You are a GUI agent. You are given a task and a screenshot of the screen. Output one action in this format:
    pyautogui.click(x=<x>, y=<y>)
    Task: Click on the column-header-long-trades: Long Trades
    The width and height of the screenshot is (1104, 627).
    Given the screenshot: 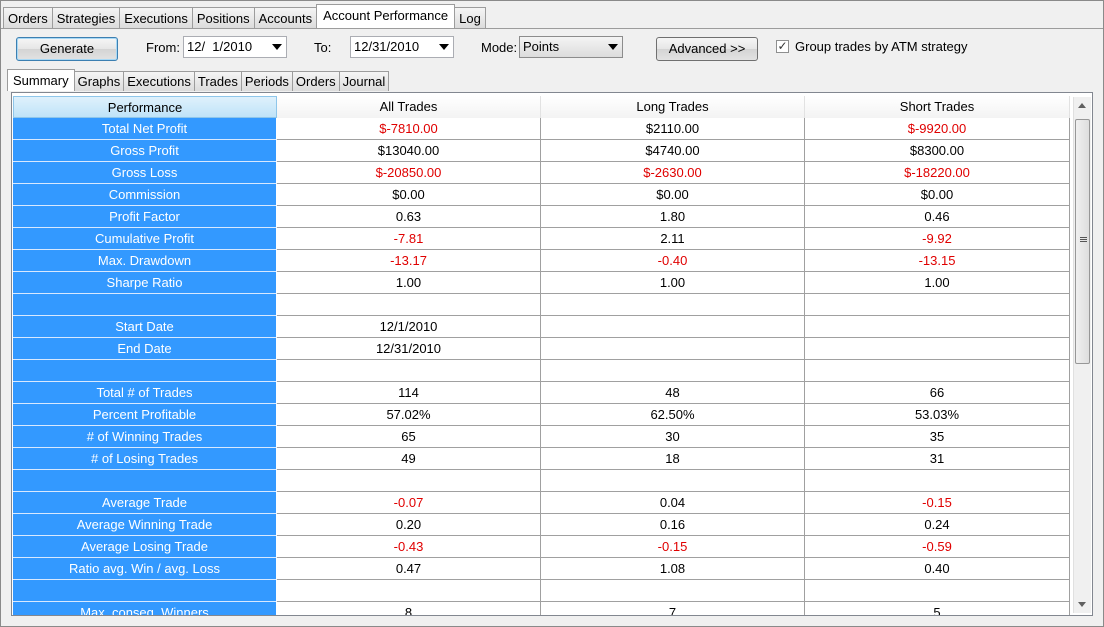 What is the action you would take?
    pyautogui.click(x=673, y=107)
    